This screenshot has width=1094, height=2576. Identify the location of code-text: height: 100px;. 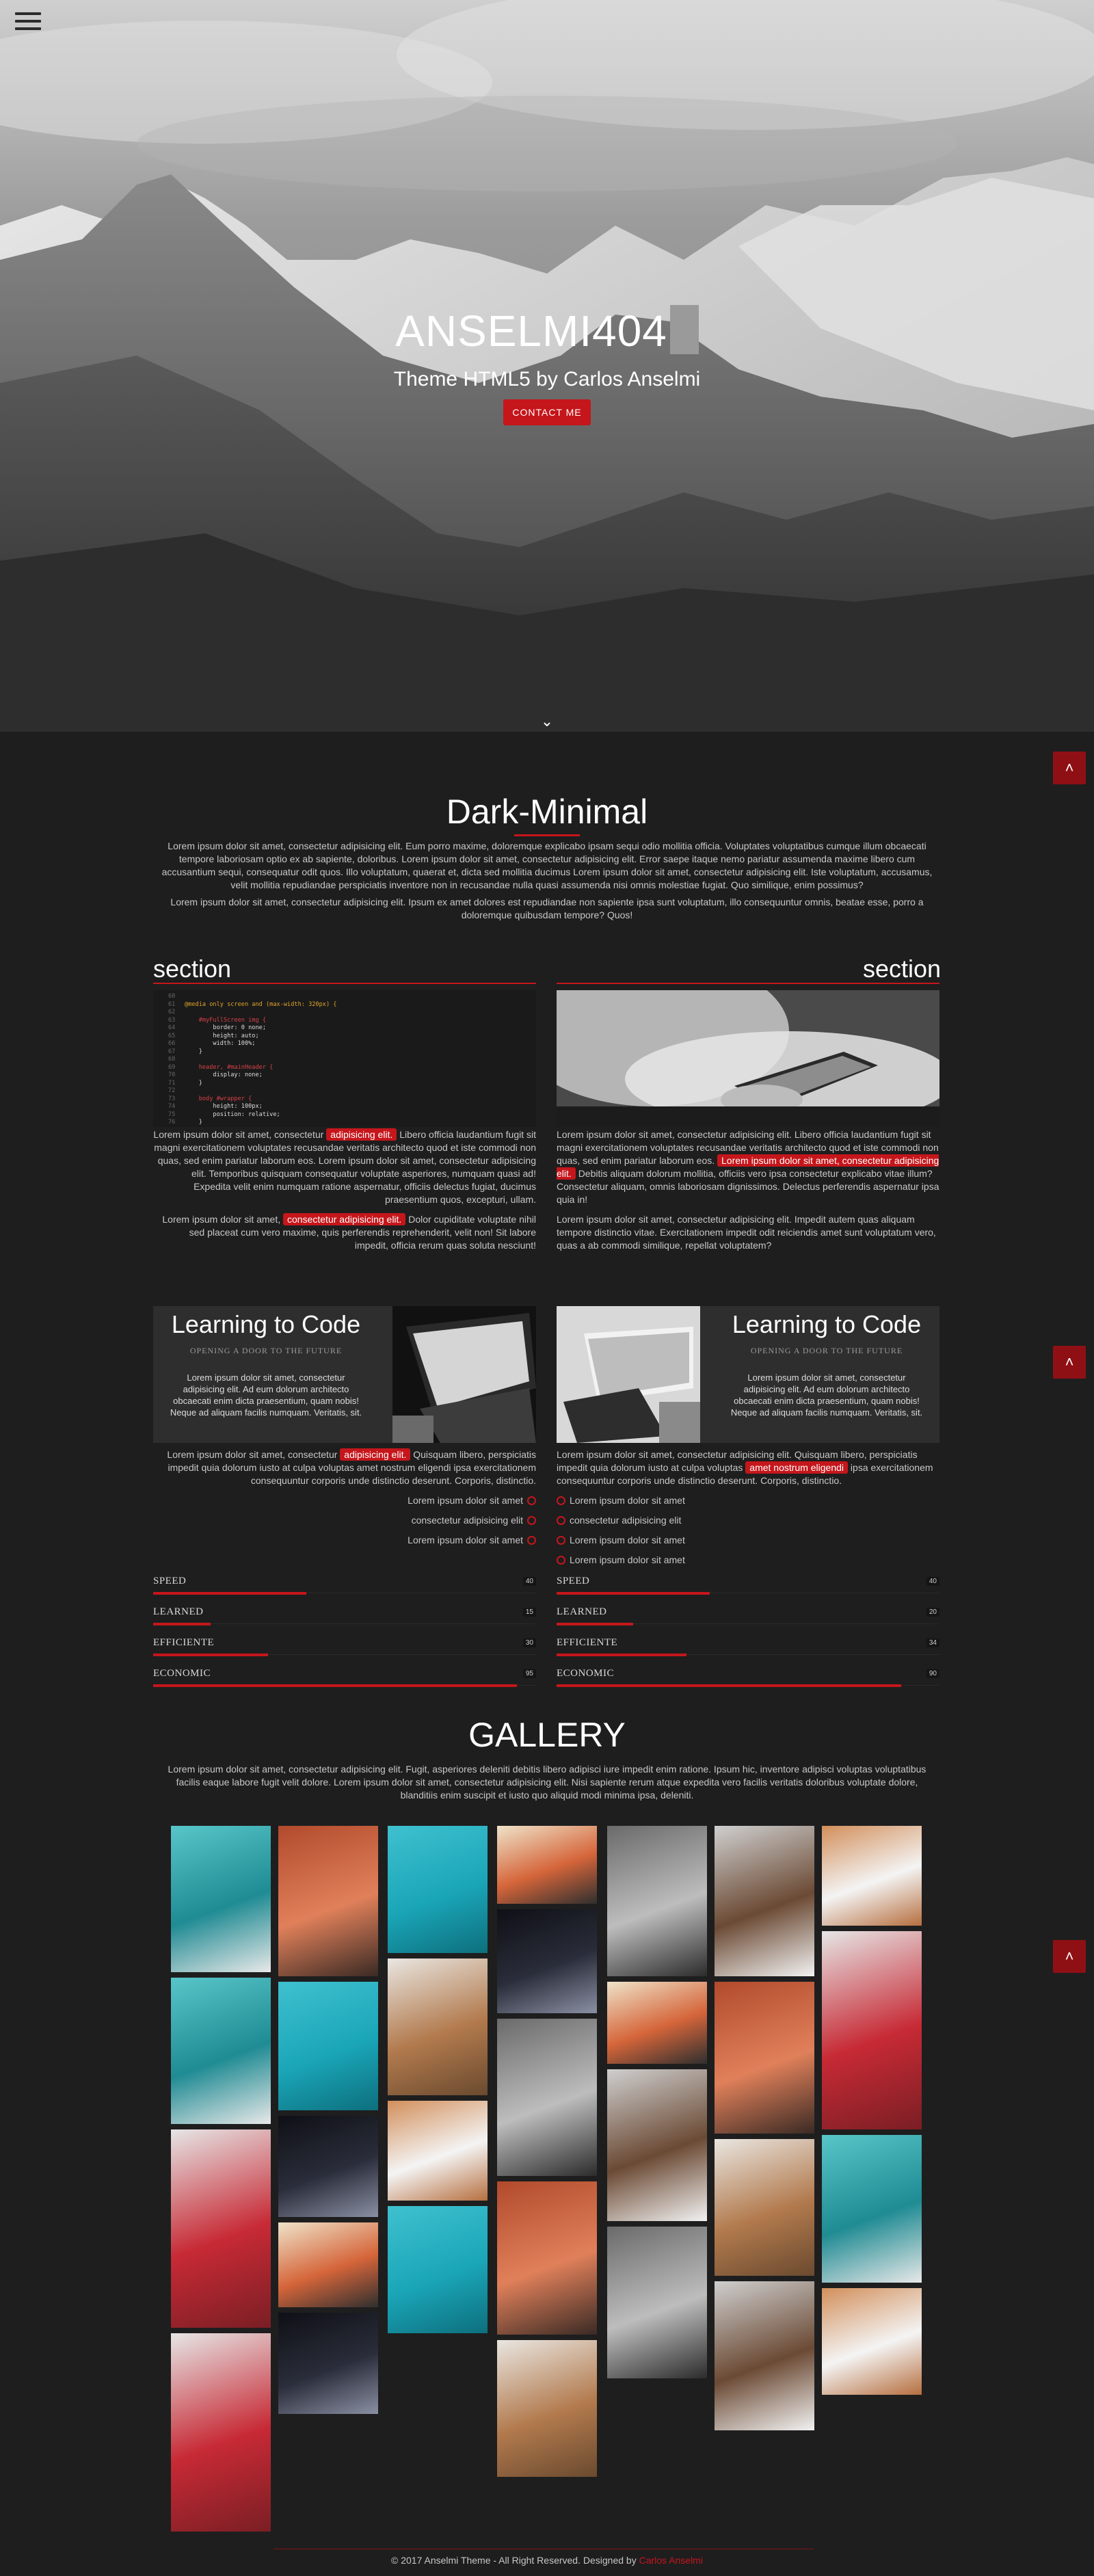
(224, 1106).